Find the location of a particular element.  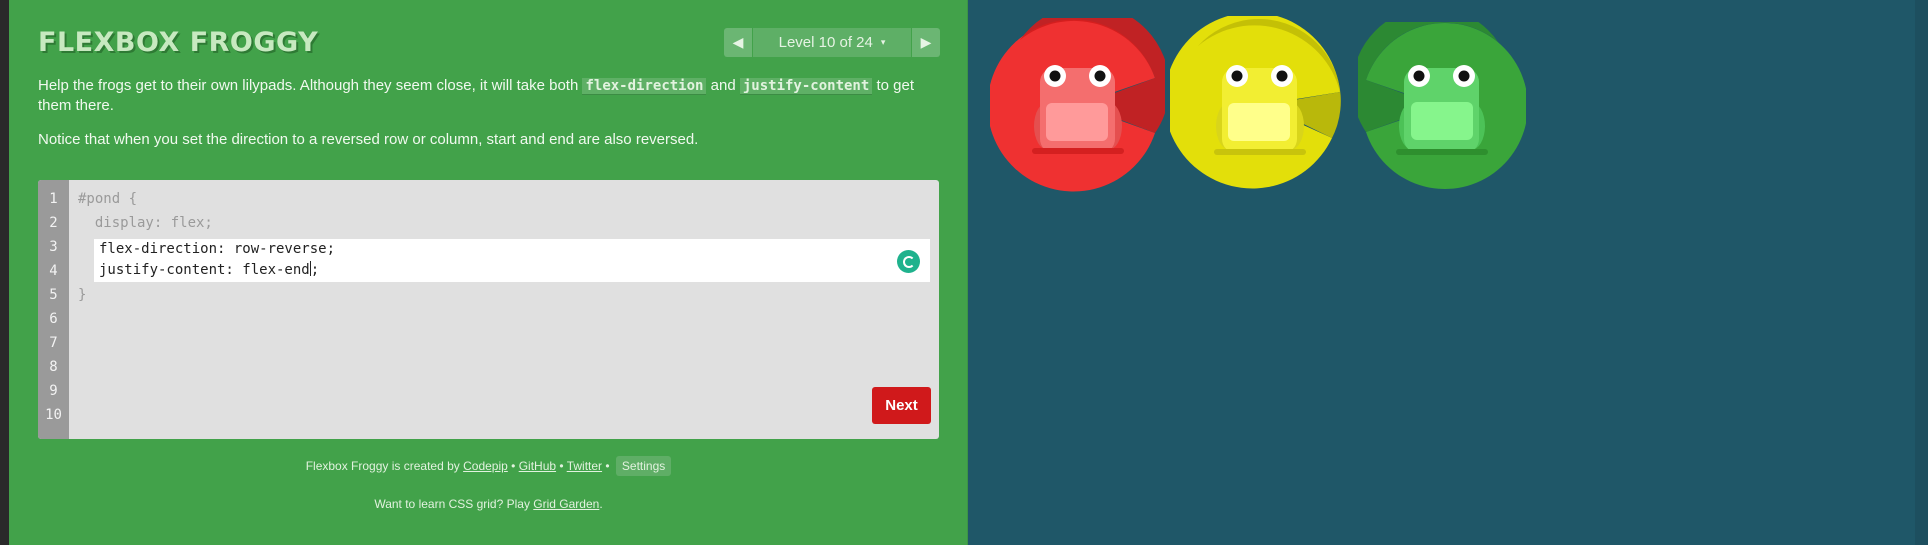

promo-text: . is located at coordinates (601, 504).